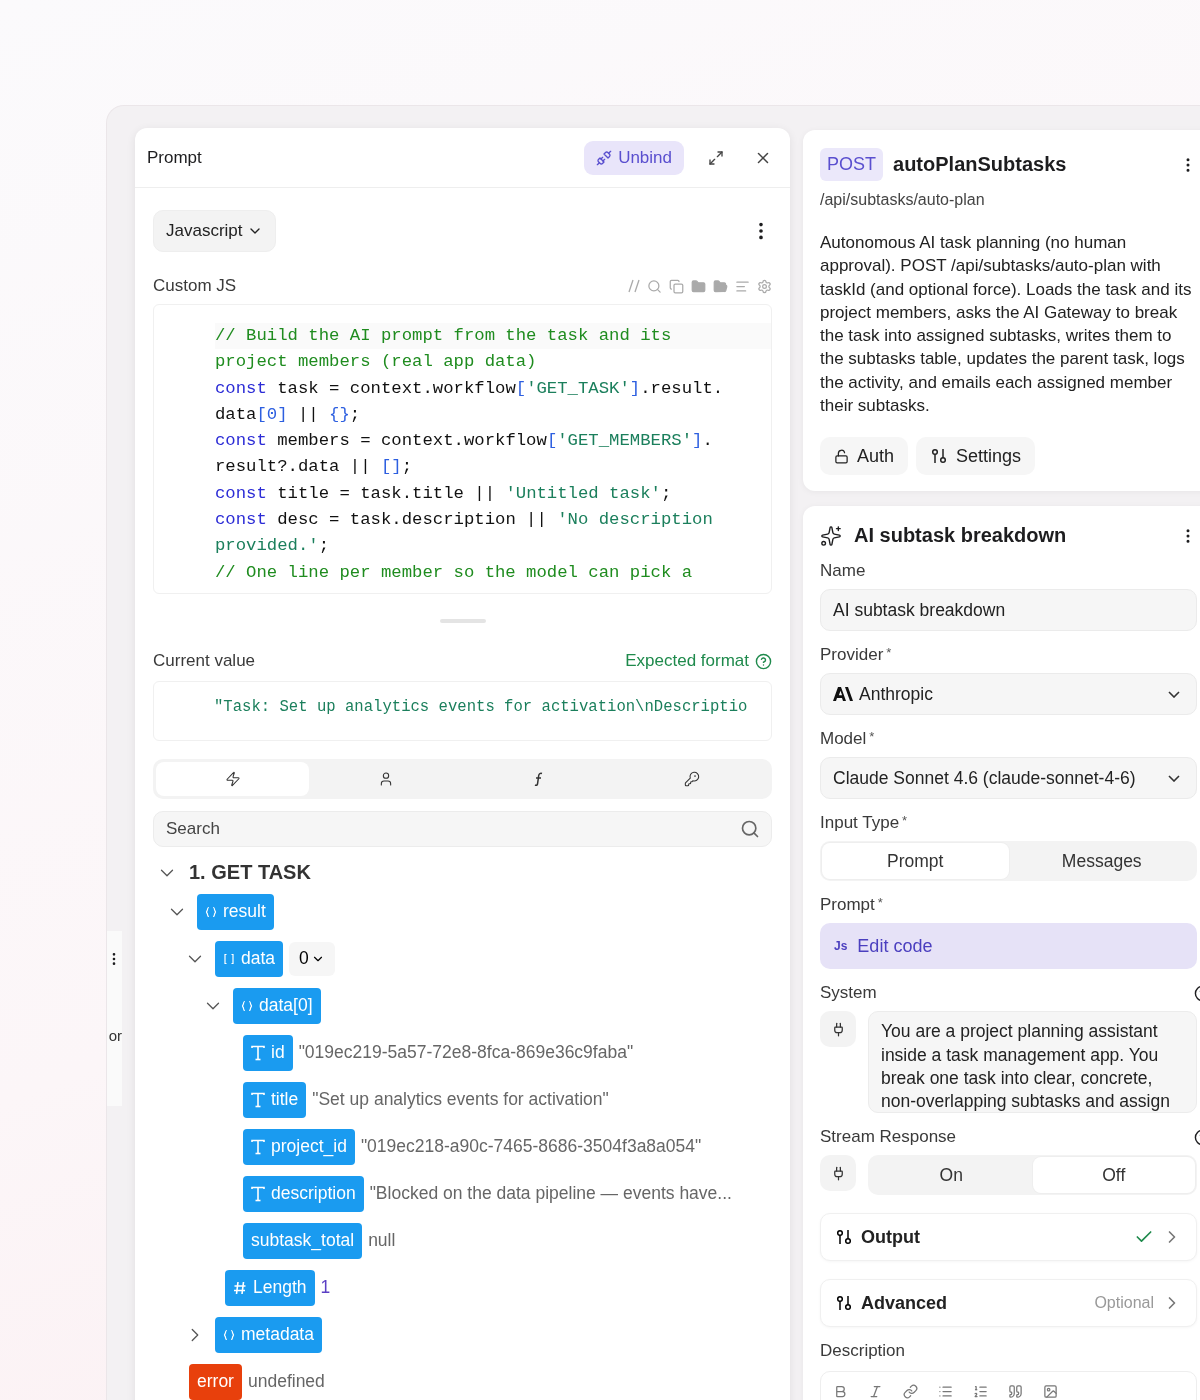 Image resolution: width=1200 pixels, height=1400 pixels. What do you see at coordinates (460, 1099) in the screenshot?
I see `value-text: "Set up analytics events for activation"` at bounding box center [460, 1099].